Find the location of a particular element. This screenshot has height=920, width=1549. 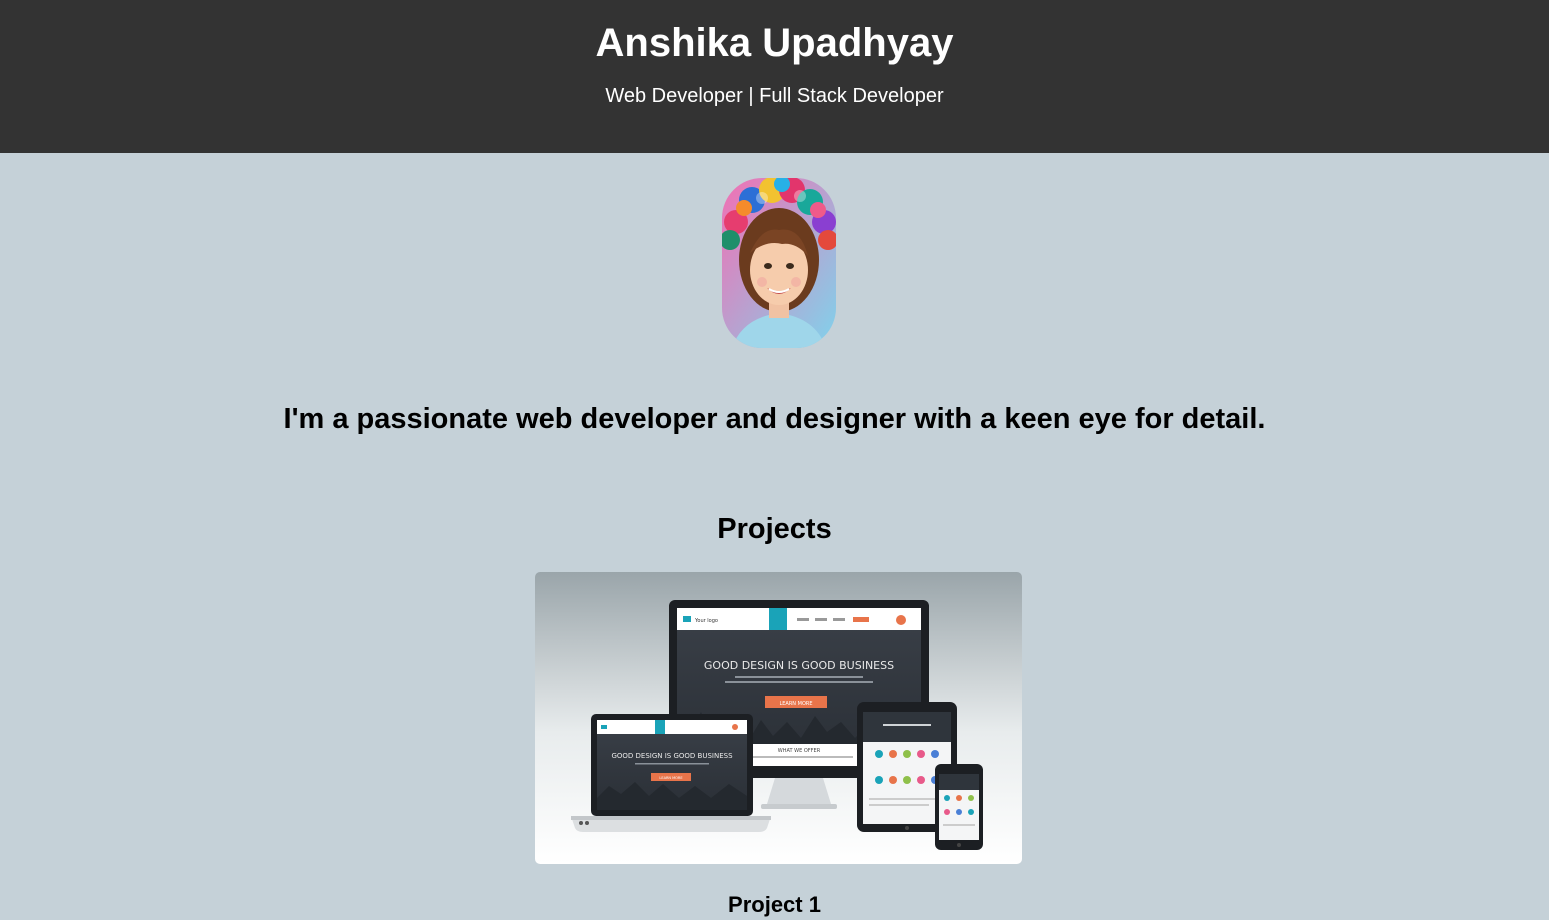

projects-heading: Projects is located at coordinates (774, 529).